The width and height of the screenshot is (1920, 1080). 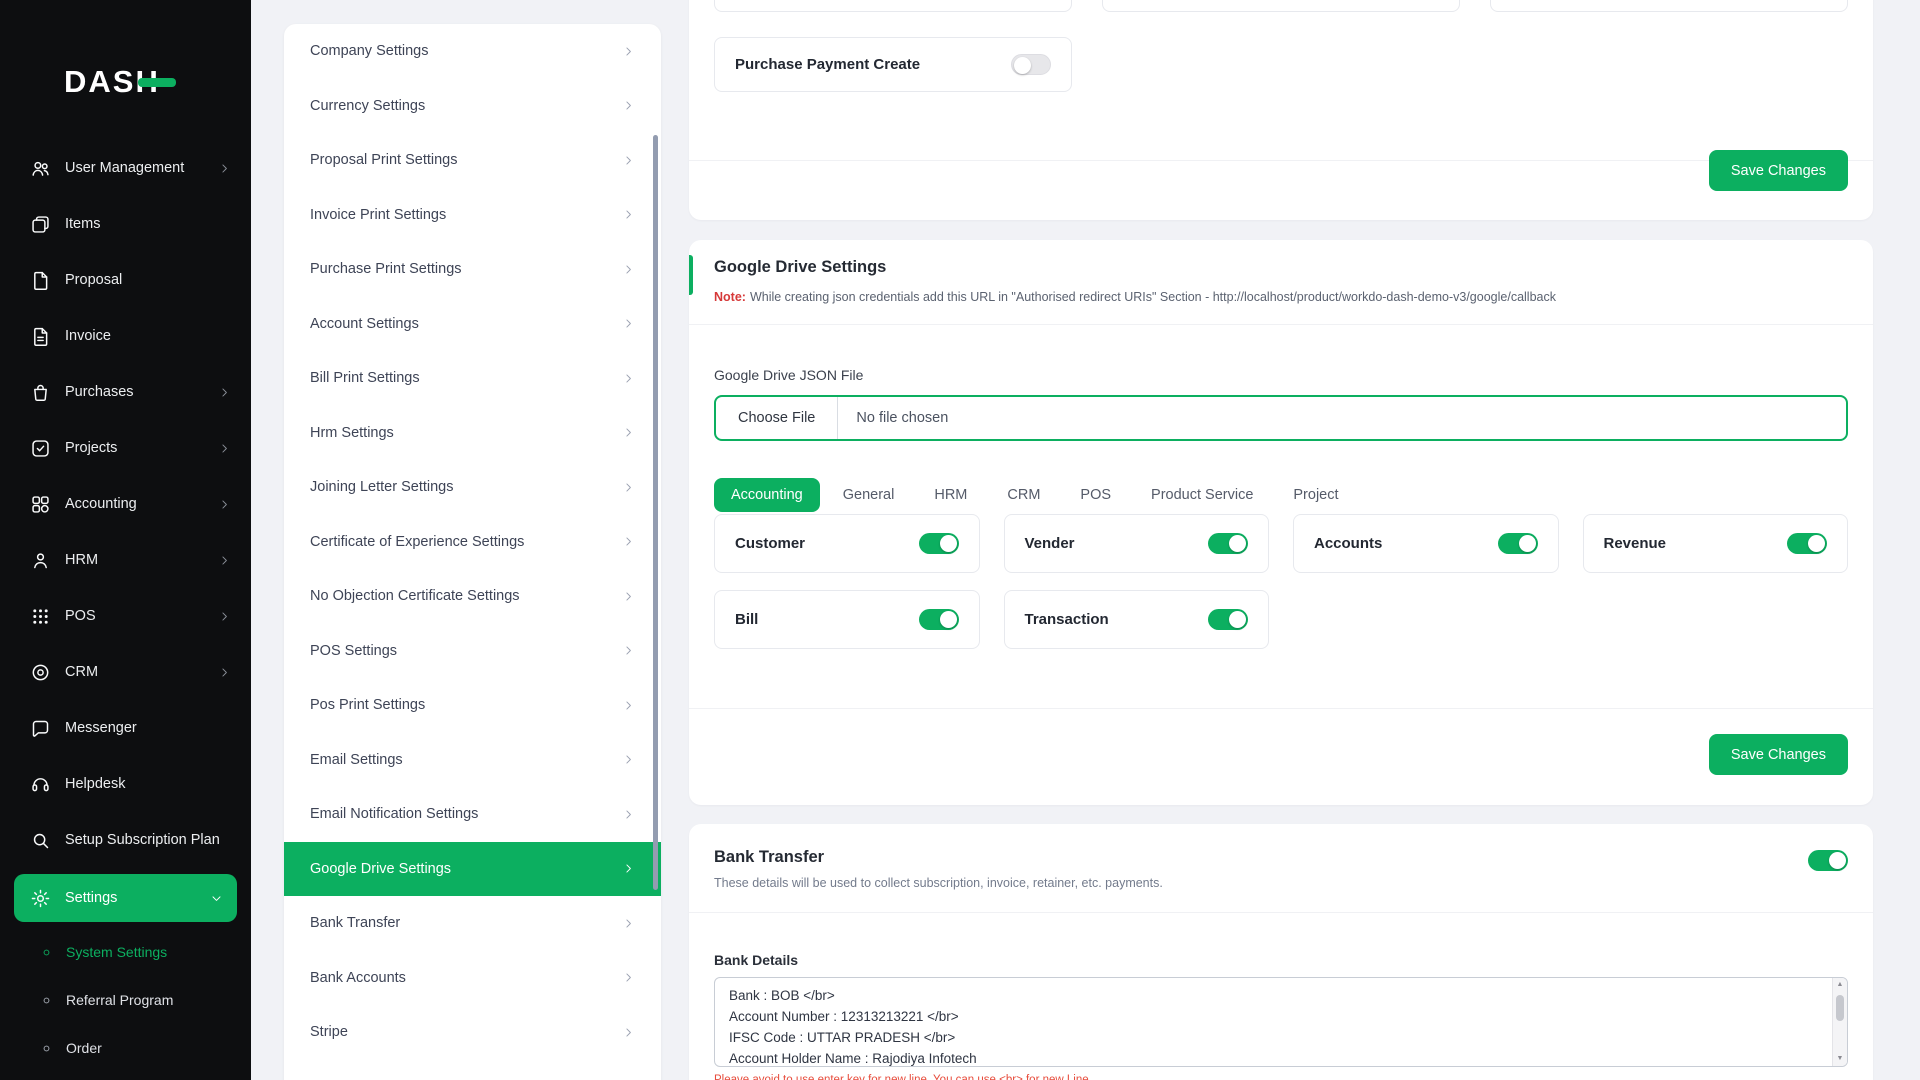 What do you see at coordinates (394, 814) in the screenshot?
I see `settings-nav-item-label: Email Notification Settings` at bounding box center [394, 814].